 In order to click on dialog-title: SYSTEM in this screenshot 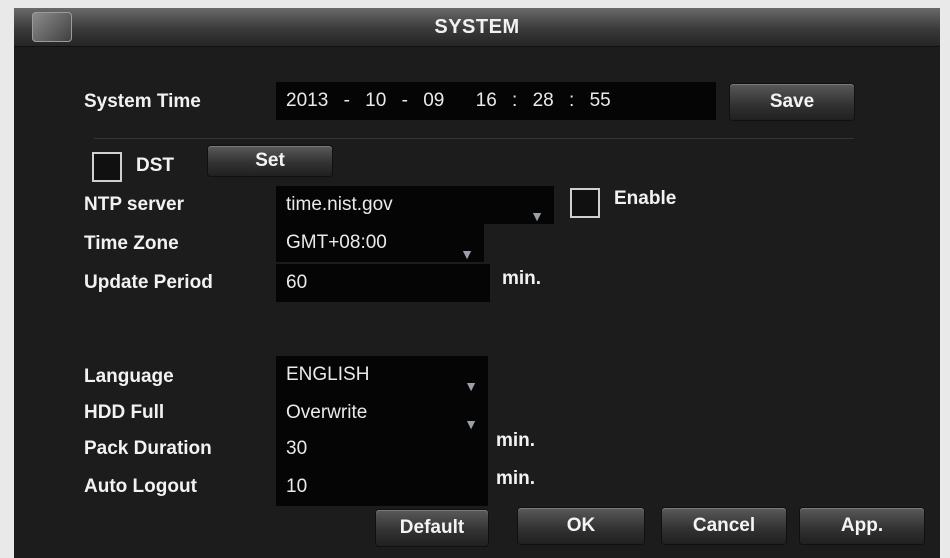, I will do `click(477, 27)`.